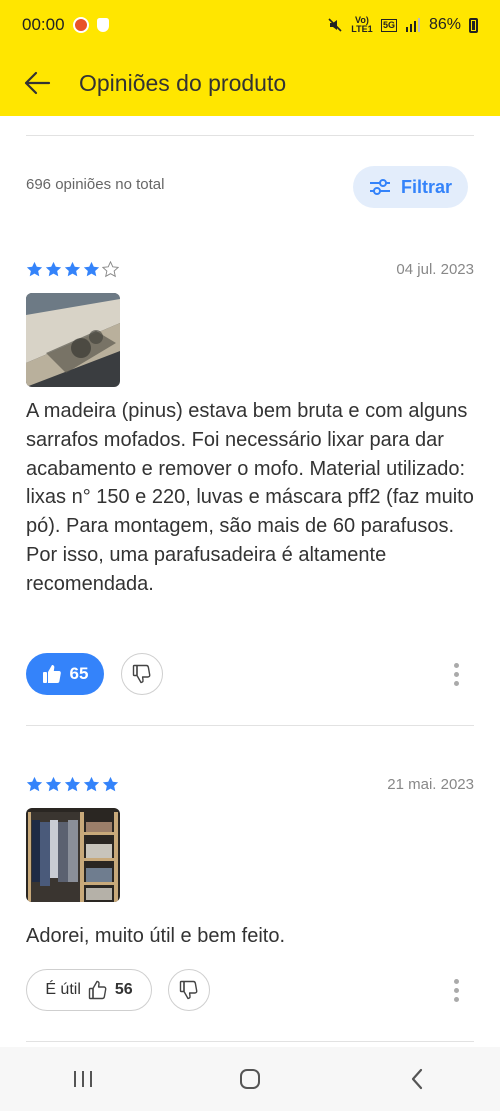 The width and height of the screenshot is (500, 1111). What do you see at coordinates (426, 186) in the screenshot?
I see `filter-label: Filtrar` at bounding box center [426, 186].